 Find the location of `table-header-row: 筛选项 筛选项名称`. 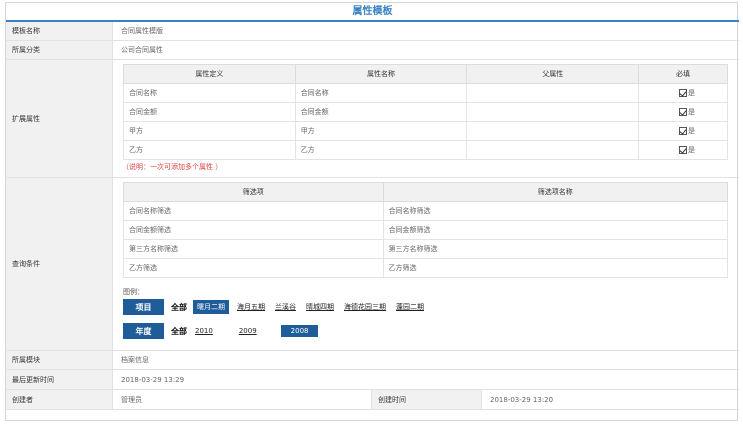

table-header-row: 筛选项 筛选项名称 is located at coordinates (426, 192).